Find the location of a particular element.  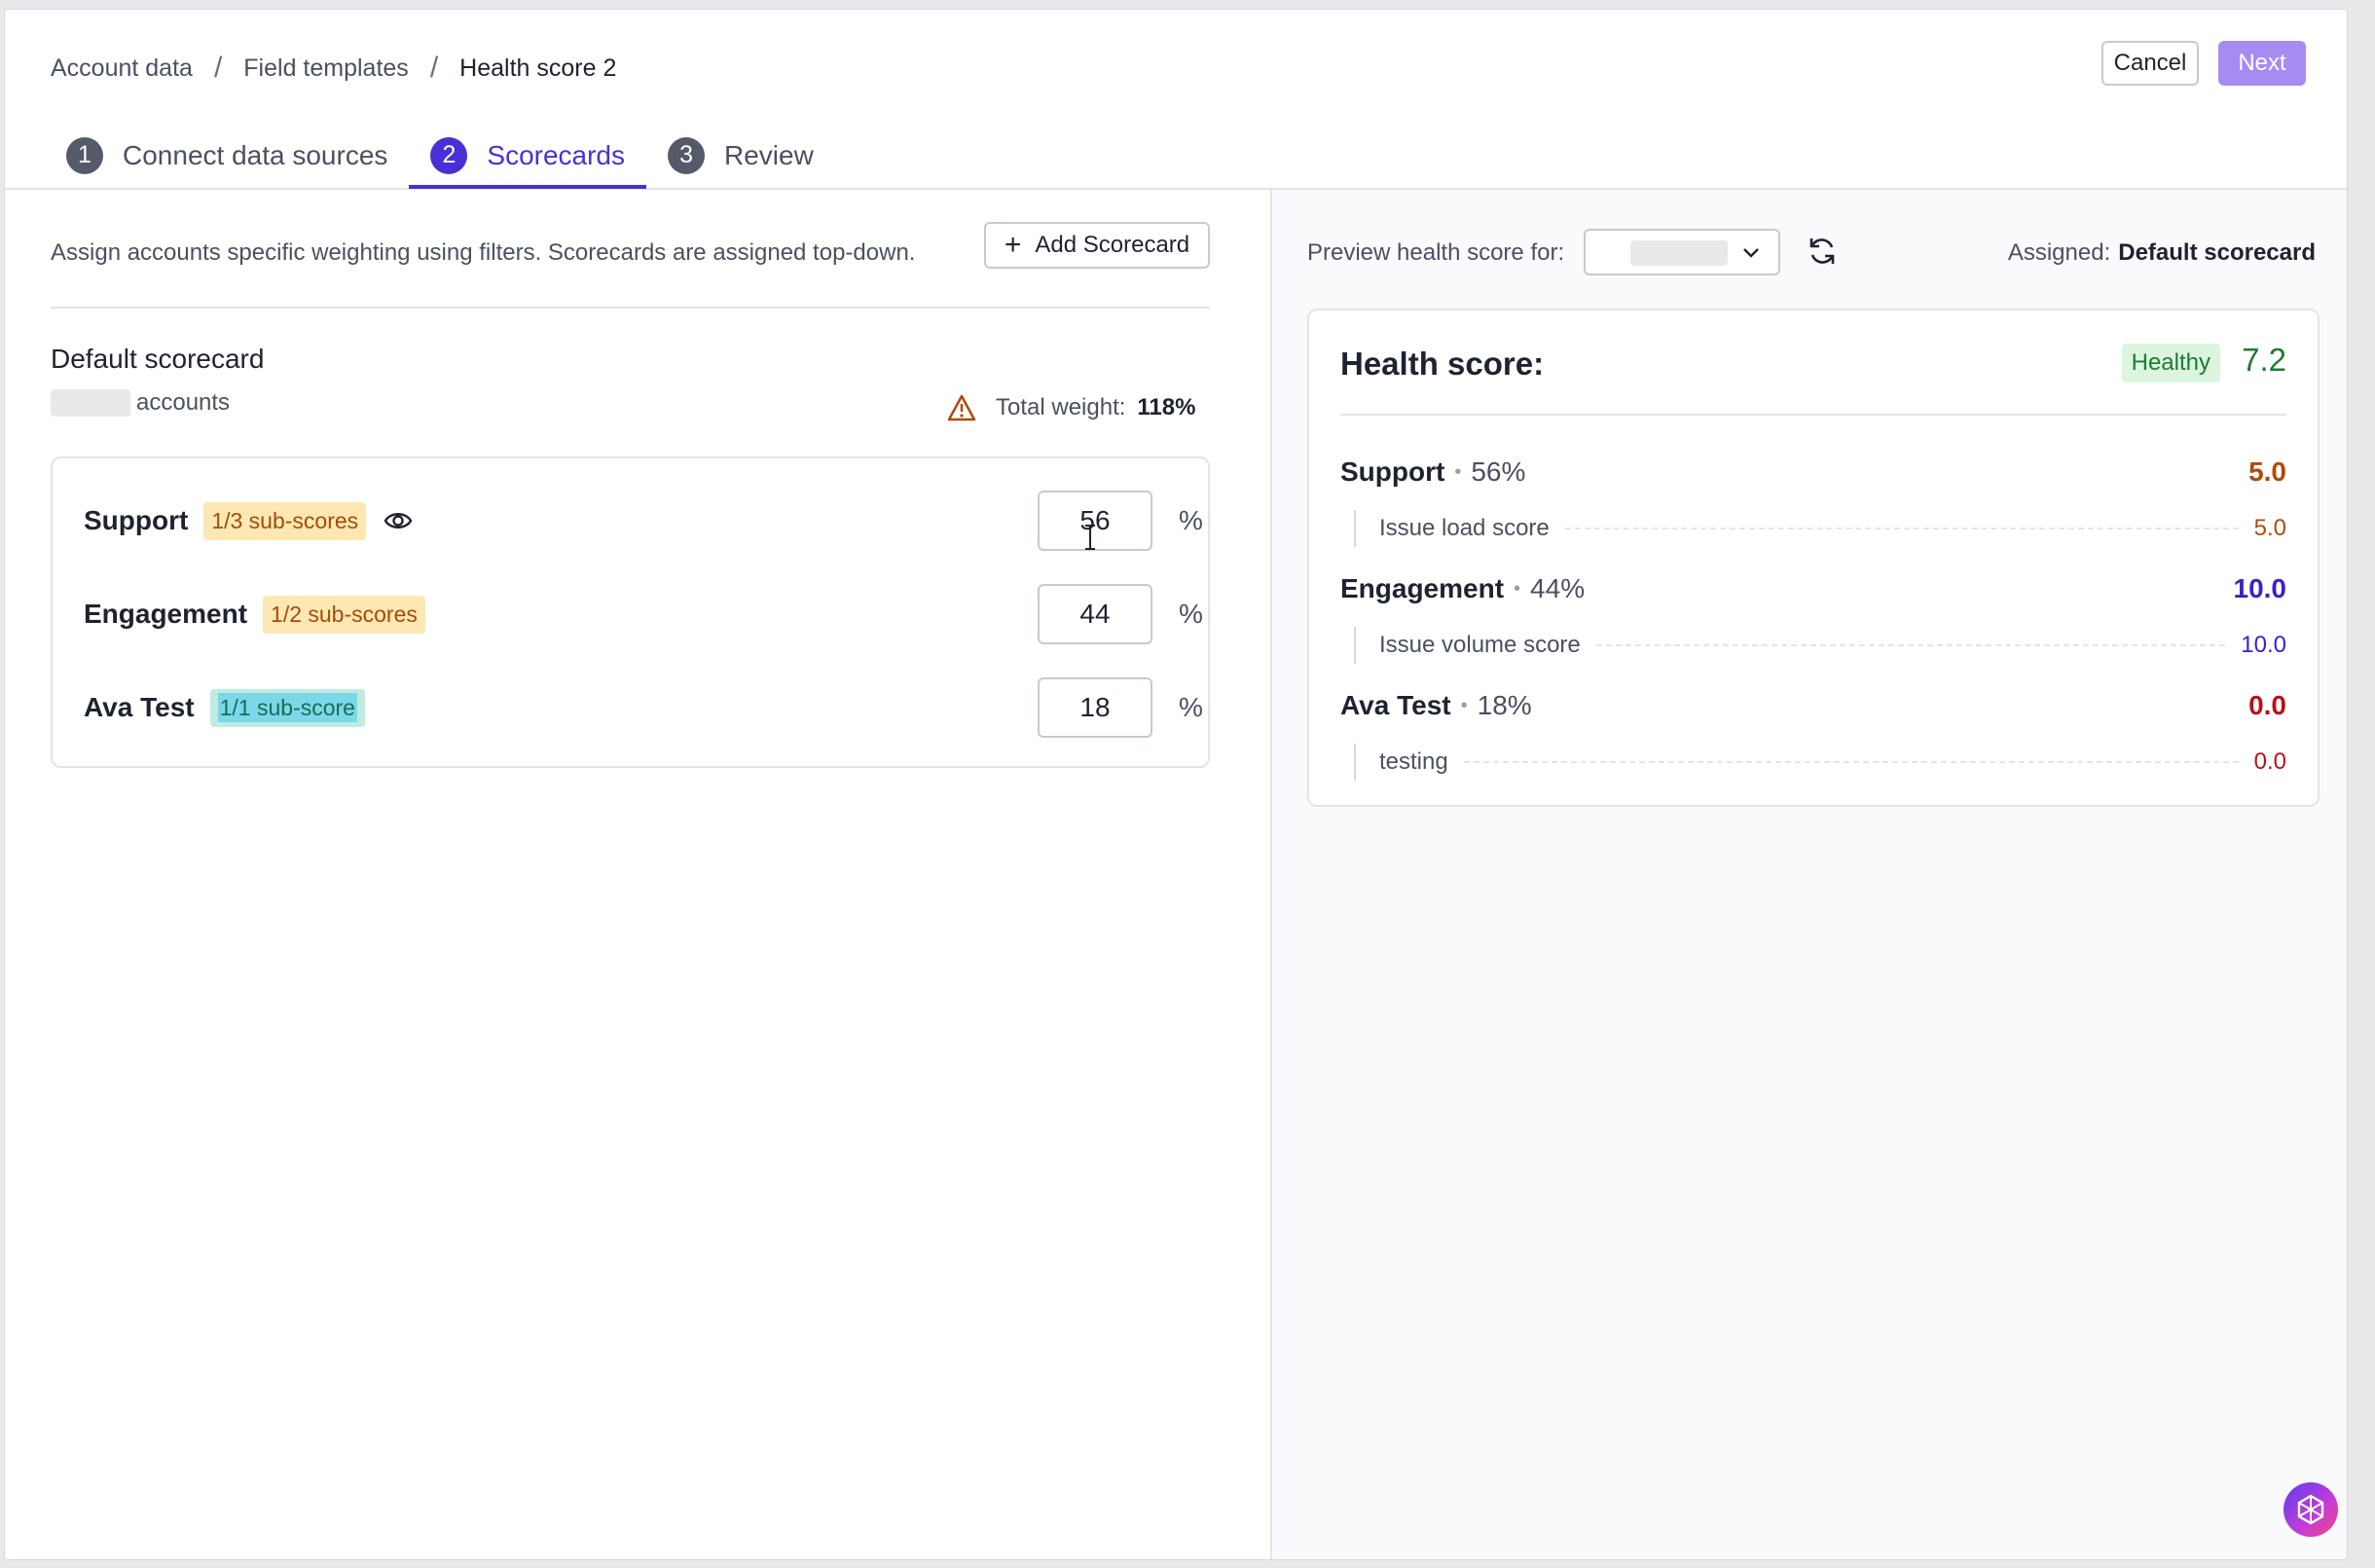

sub-scores-badge: 1/3 sub-scores is located at coordinates (285, 520).